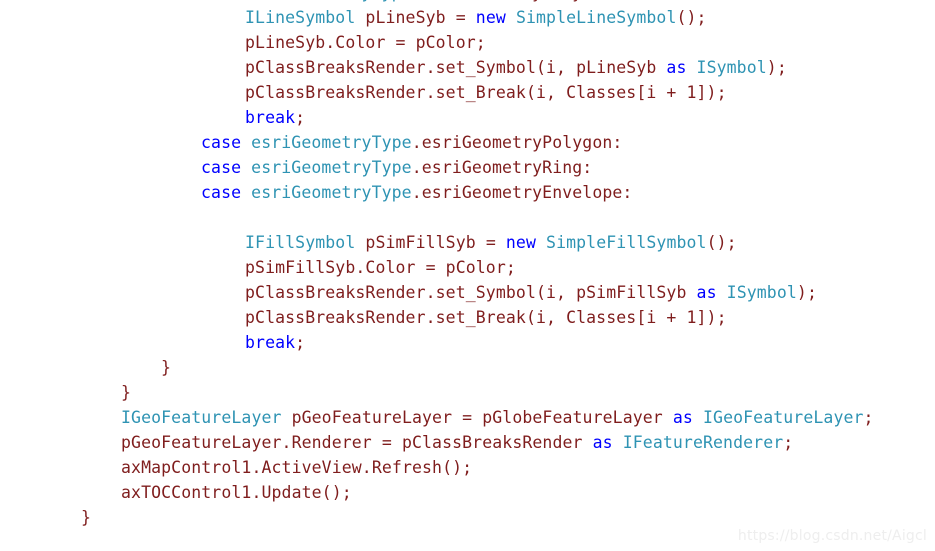 This screenshot has height=551, width=935. I want to click on code-line: axMapControl1.ActiveView.Refresh();, so click(467, 467).